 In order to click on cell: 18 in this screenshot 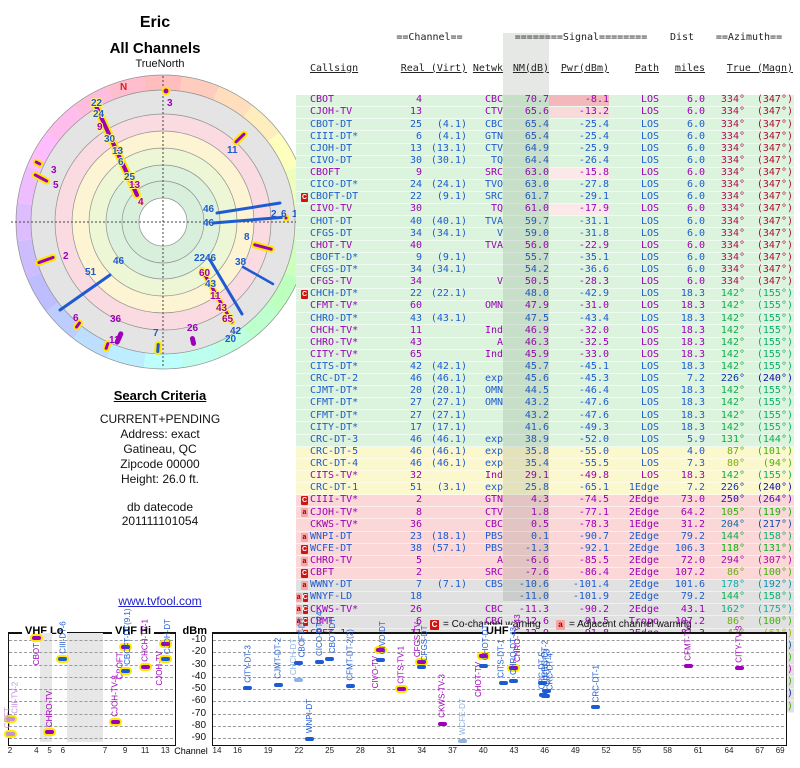, I will do `click(415, 597)`.